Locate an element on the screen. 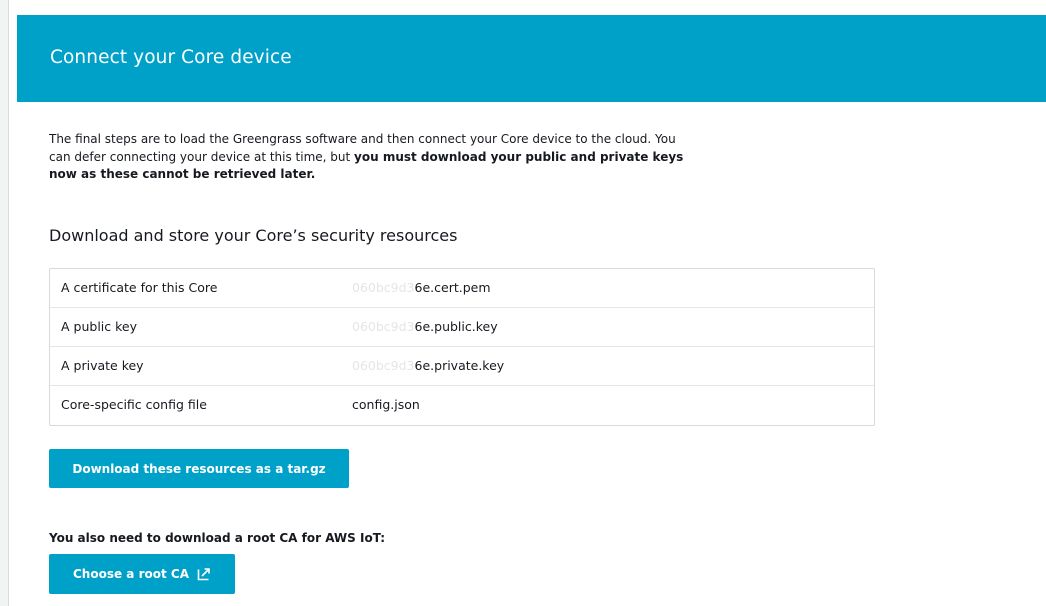  download-tar-button: Download these resources as a tar.gz is located at coordinates (199, 468).